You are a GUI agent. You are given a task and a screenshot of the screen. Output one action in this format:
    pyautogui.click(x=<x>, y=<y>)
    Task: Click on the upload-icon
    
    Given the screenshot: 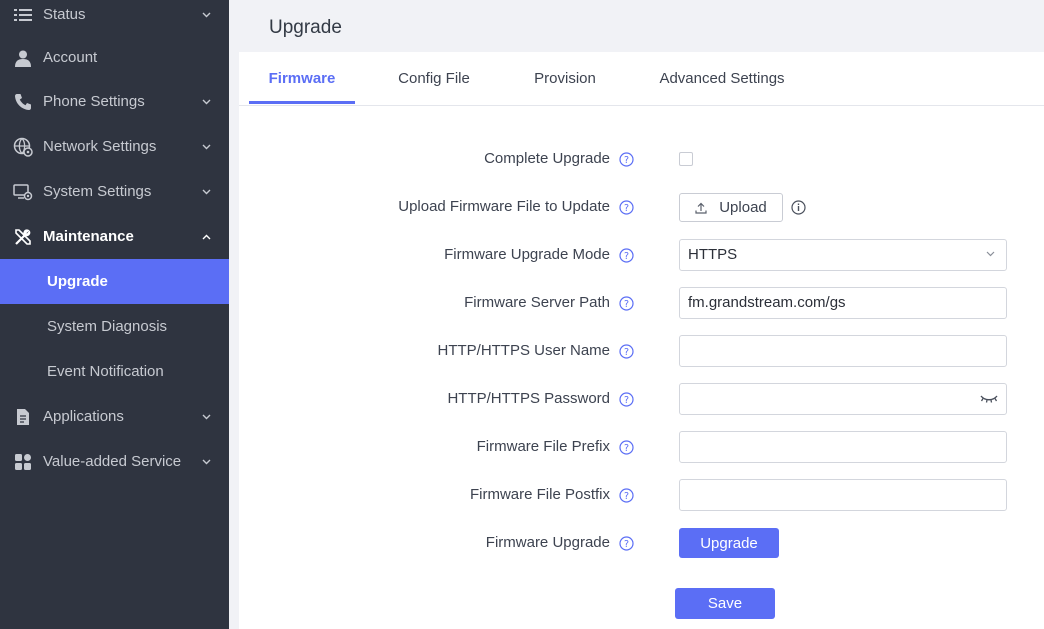 What is the action you would take?
    pyautogui.click(x=701, y=208)
    